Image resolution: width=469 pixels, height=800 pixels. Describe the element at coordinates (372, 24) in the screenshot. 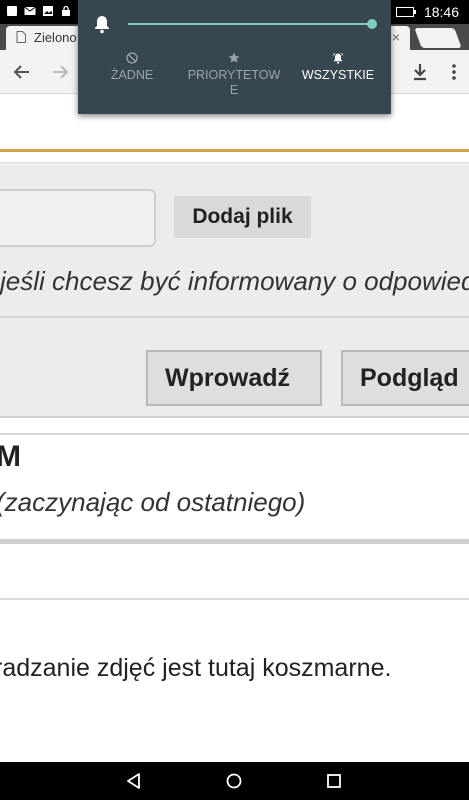

I see `volume-slider-thumb` at that location.